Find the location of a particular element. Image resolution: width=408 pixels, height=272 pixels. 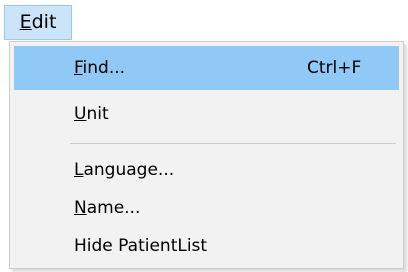

edit-menu-label: dit is located at coordinates (44, 22).